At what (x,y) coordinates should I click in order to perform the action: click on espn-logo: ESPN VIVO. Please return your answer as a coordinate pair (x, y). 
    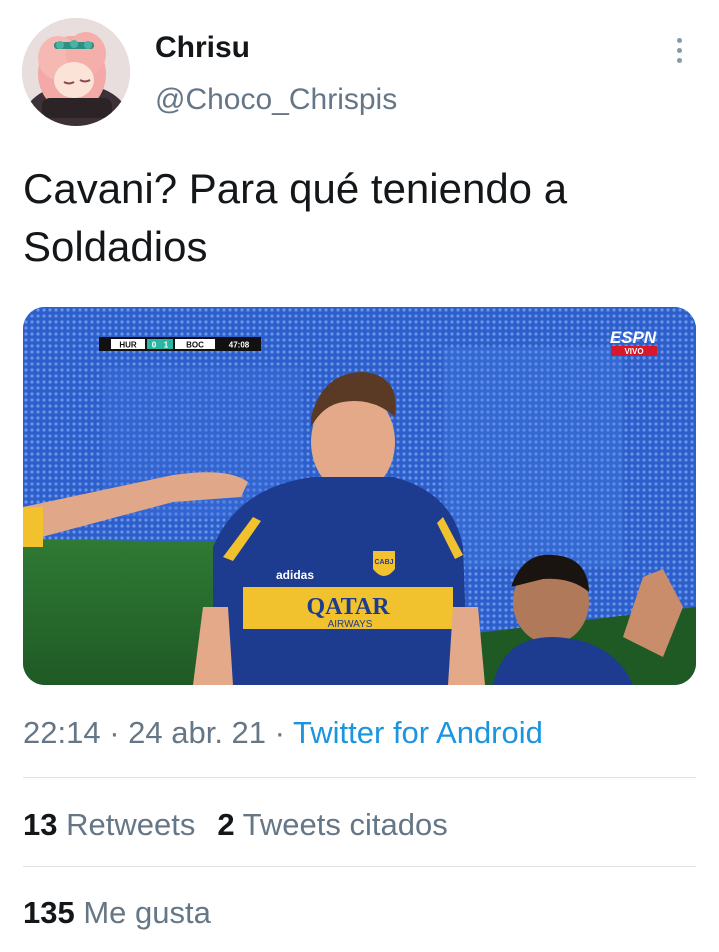
    Looking at the image, I should click on (633, 342).